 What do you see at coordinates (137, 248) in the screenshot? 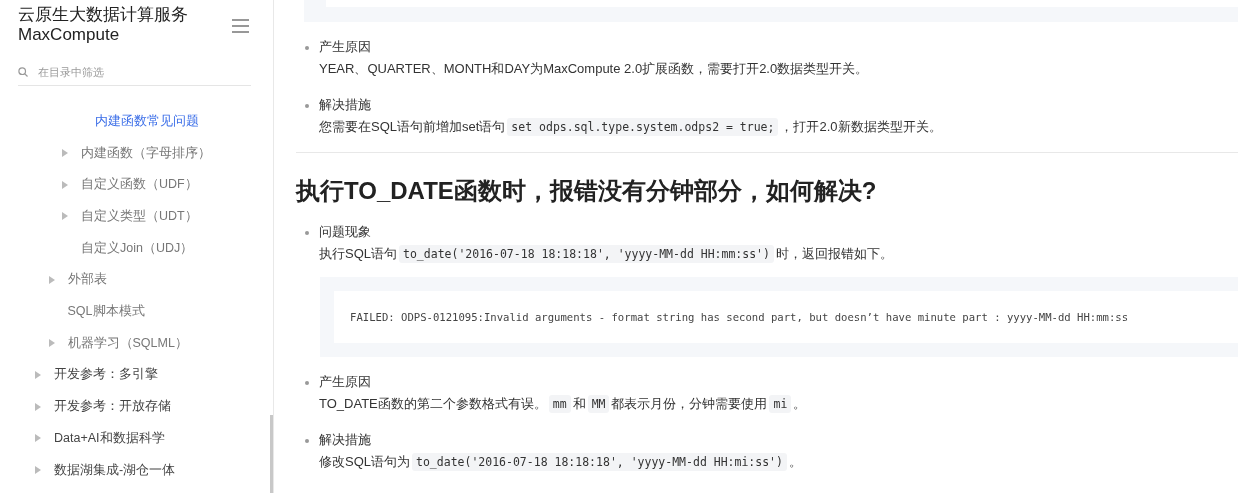
I see `tree-item: 自定义Join（UDJ）` at bounding box center [137, 248].